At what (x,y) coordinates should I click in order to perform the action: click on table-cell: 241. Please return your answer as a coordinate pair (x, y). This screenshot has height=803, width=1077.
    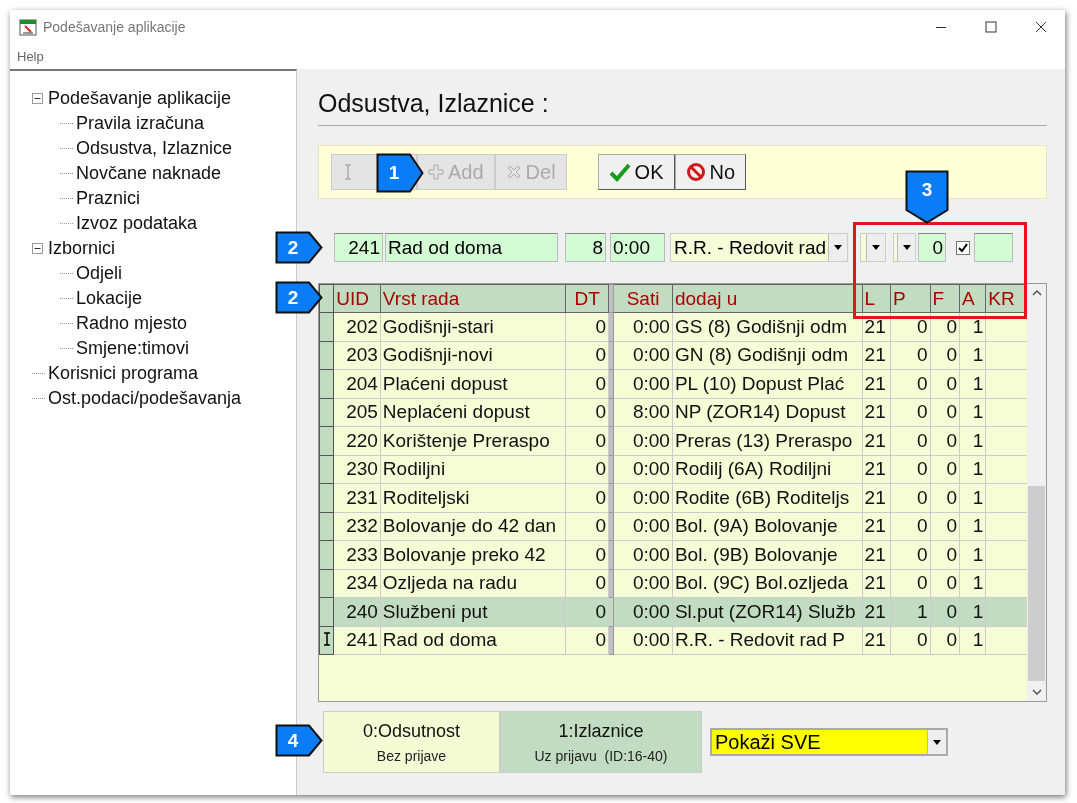
    Looking at the image, I should click on (357, 640).